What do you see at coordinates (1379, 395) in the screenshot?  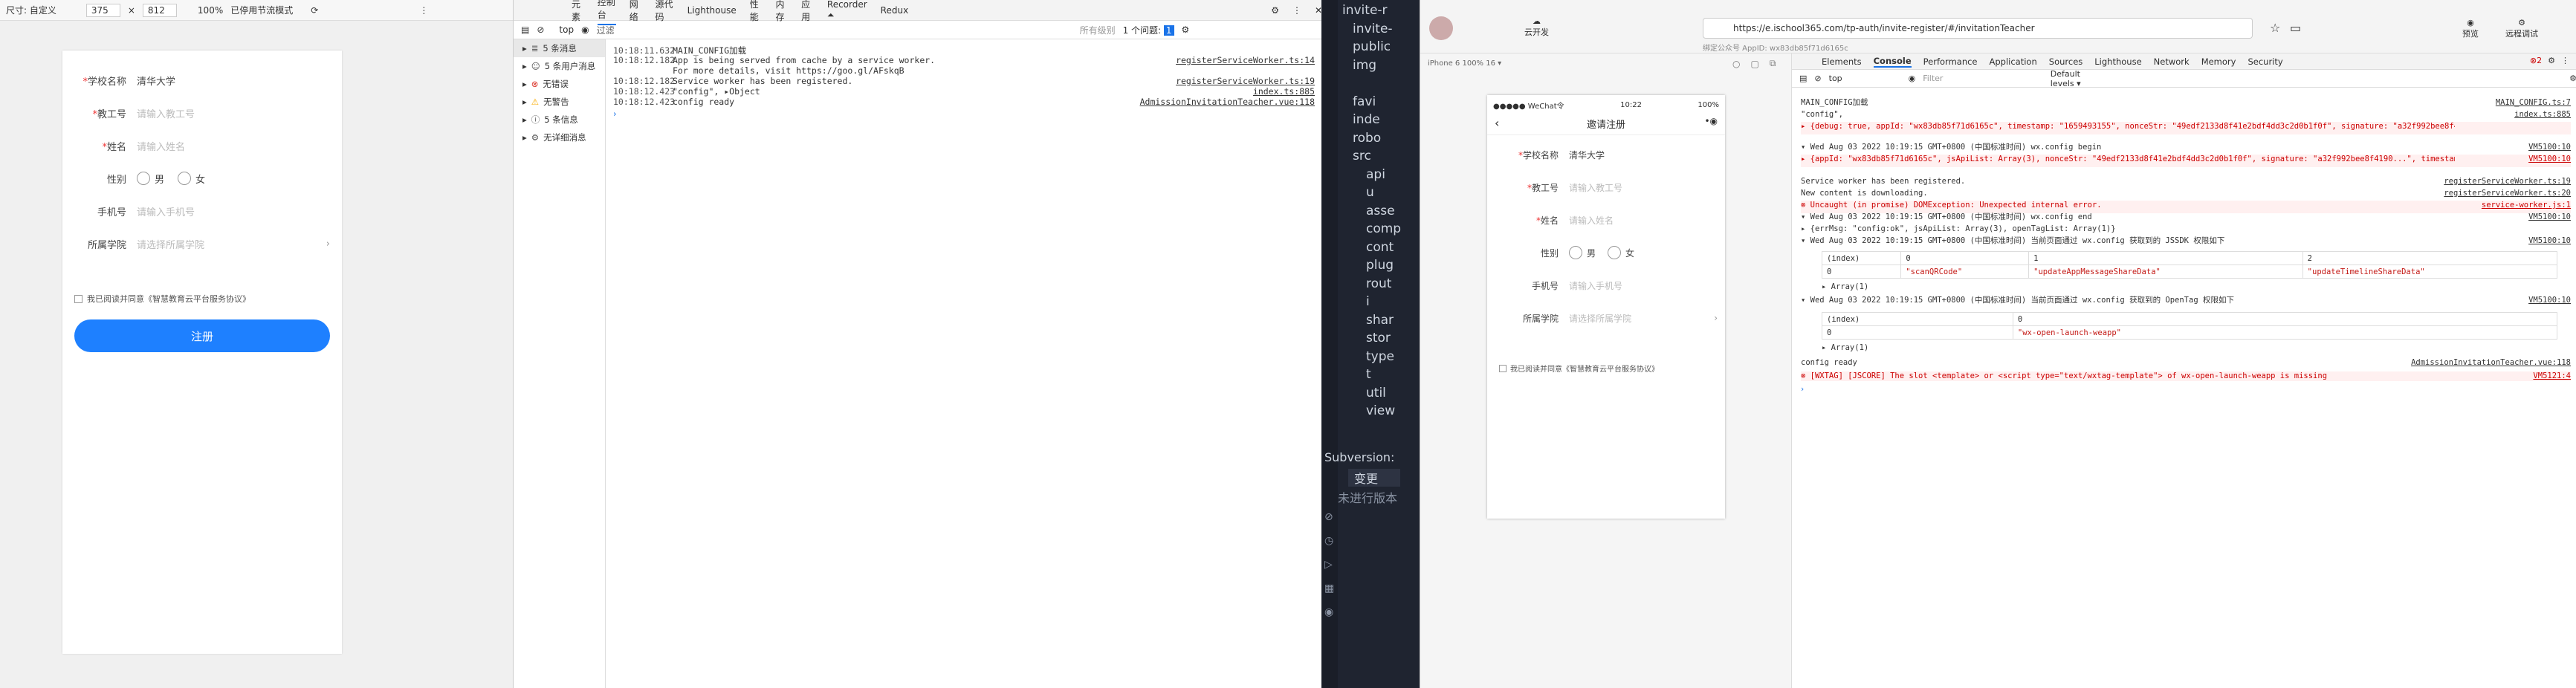 I see `tree-item: util` at bounding box center [1379, 395].